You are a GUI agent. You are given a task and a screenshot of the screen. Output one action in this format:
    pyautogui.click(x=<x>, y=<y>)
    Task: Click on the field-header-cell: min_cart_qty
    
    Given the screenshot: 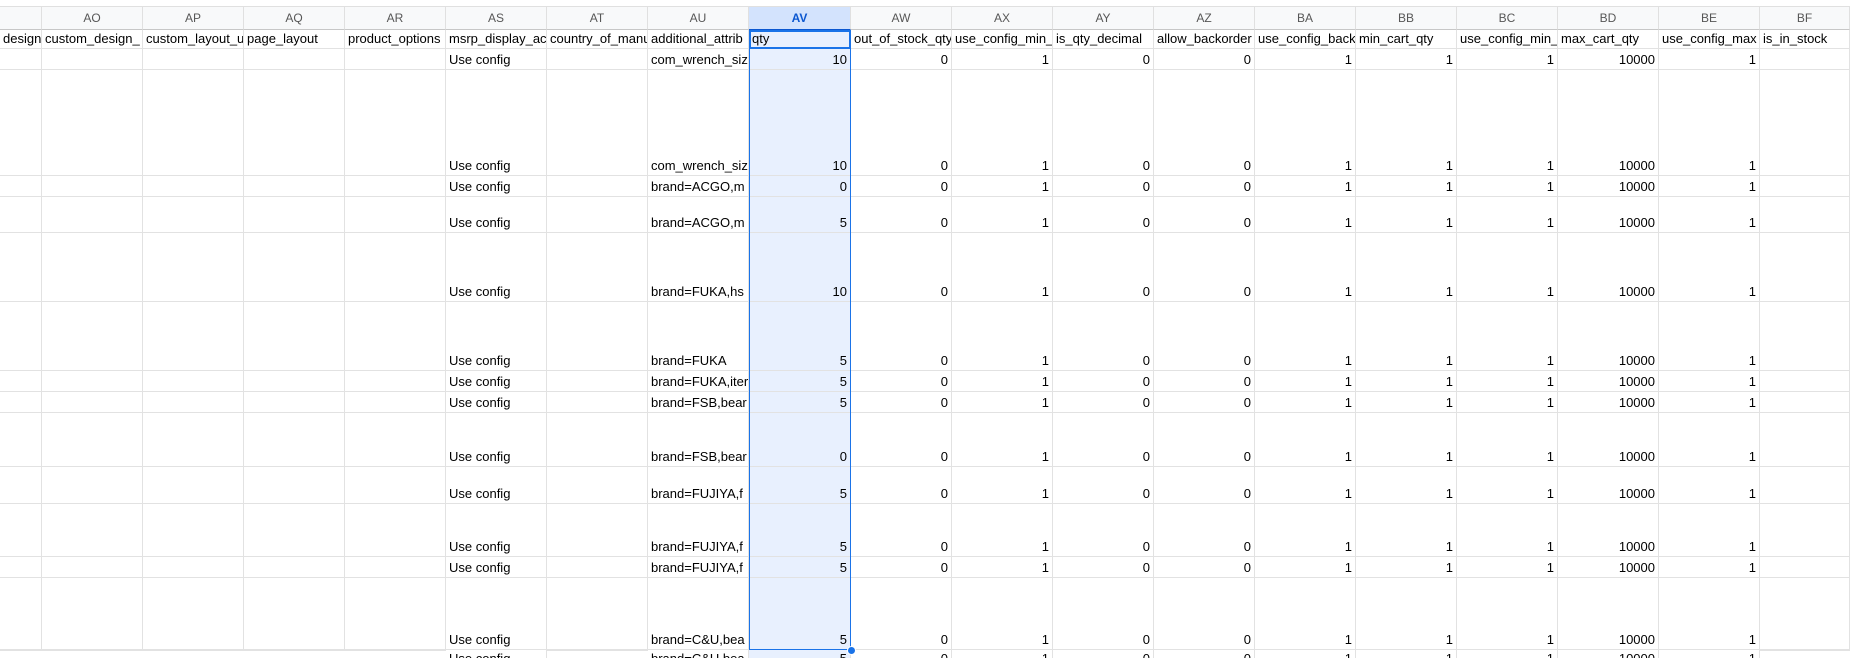 What is the action you would take?
    pyautogui.click(x=1406, y=39)
    